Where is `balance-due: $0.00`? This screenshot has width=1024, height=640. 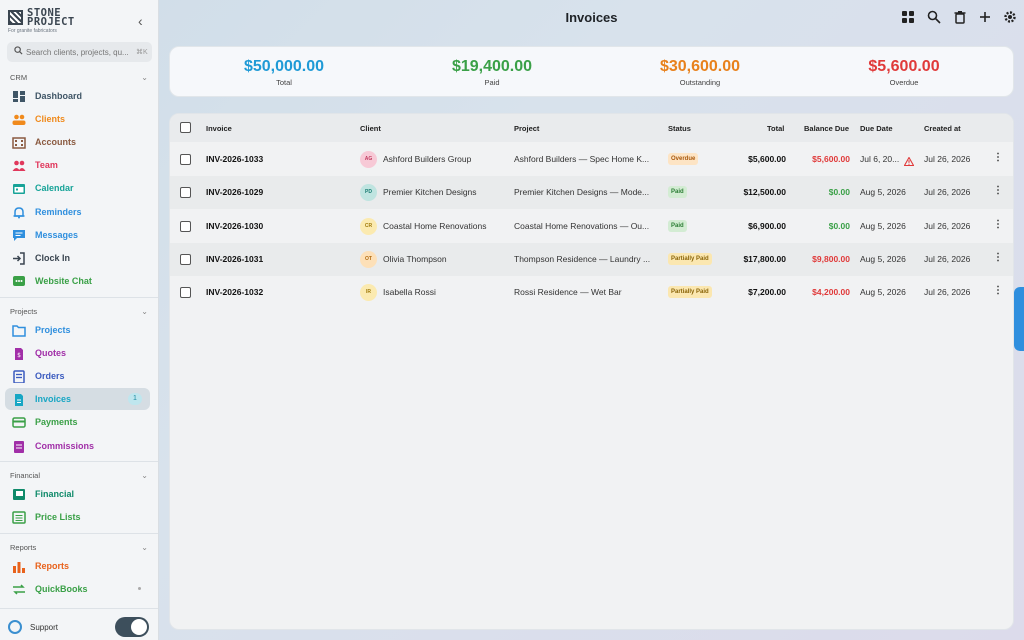
balance-due: $0.00 is located at coordinates (839, 225).